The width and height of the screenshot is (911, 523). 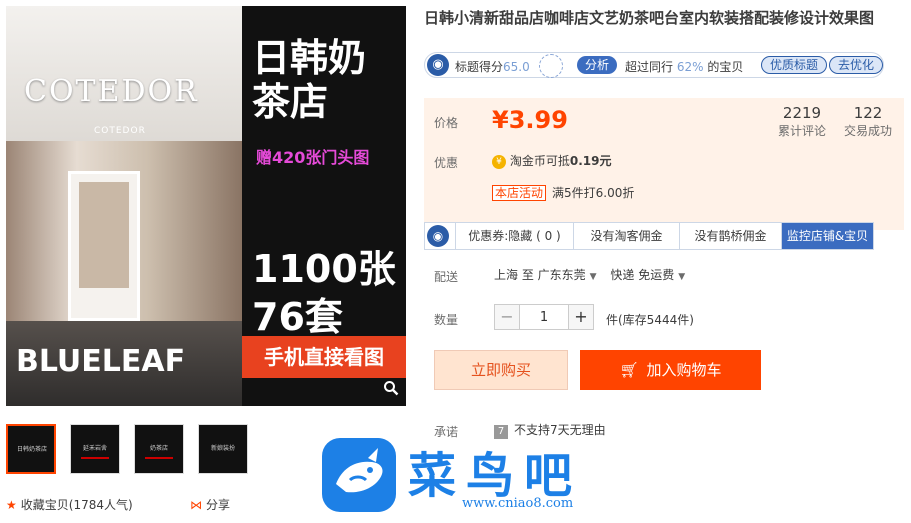 I want to click on ship-method: 快递 免运费, so click(x=642, y=275).